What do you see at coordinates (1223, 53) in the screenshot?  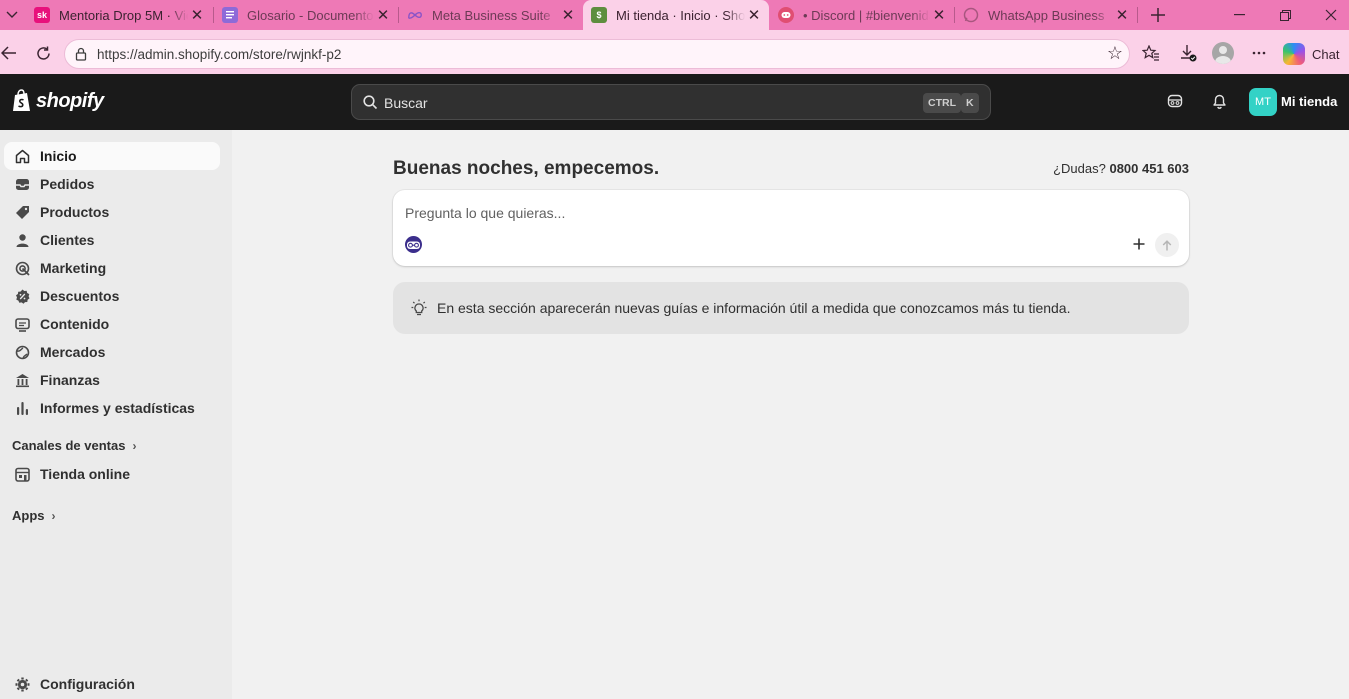 I see `browser-profile-avatar` at bounding box center [1223, 53].